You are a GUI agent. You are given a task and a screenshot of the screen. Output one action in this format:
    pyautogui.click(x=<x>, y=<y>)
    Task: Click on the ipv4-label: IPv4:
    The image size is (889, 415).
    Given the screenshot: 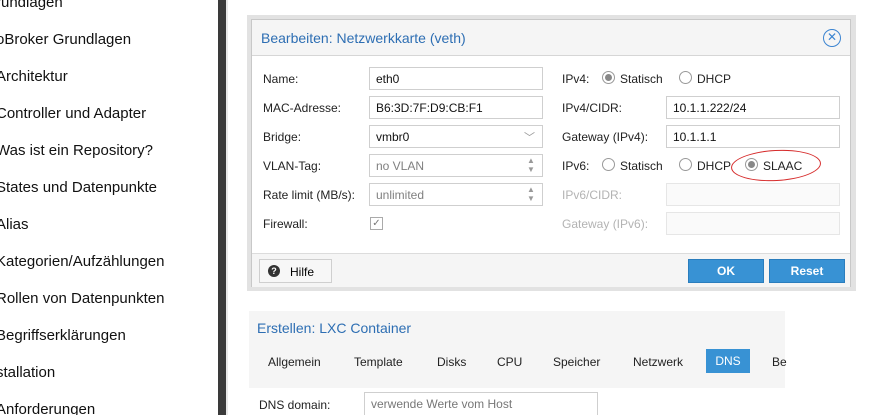 What is the action you would take?
    pyautogui.click(x=576, y=79)
    